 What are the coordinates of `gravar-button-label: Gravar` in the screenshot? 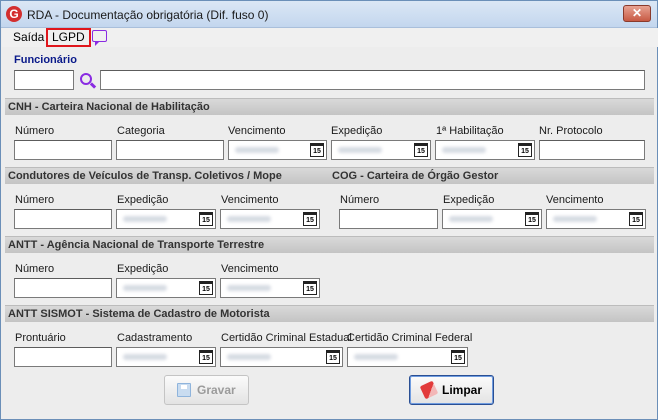 It's located at (216, 390).